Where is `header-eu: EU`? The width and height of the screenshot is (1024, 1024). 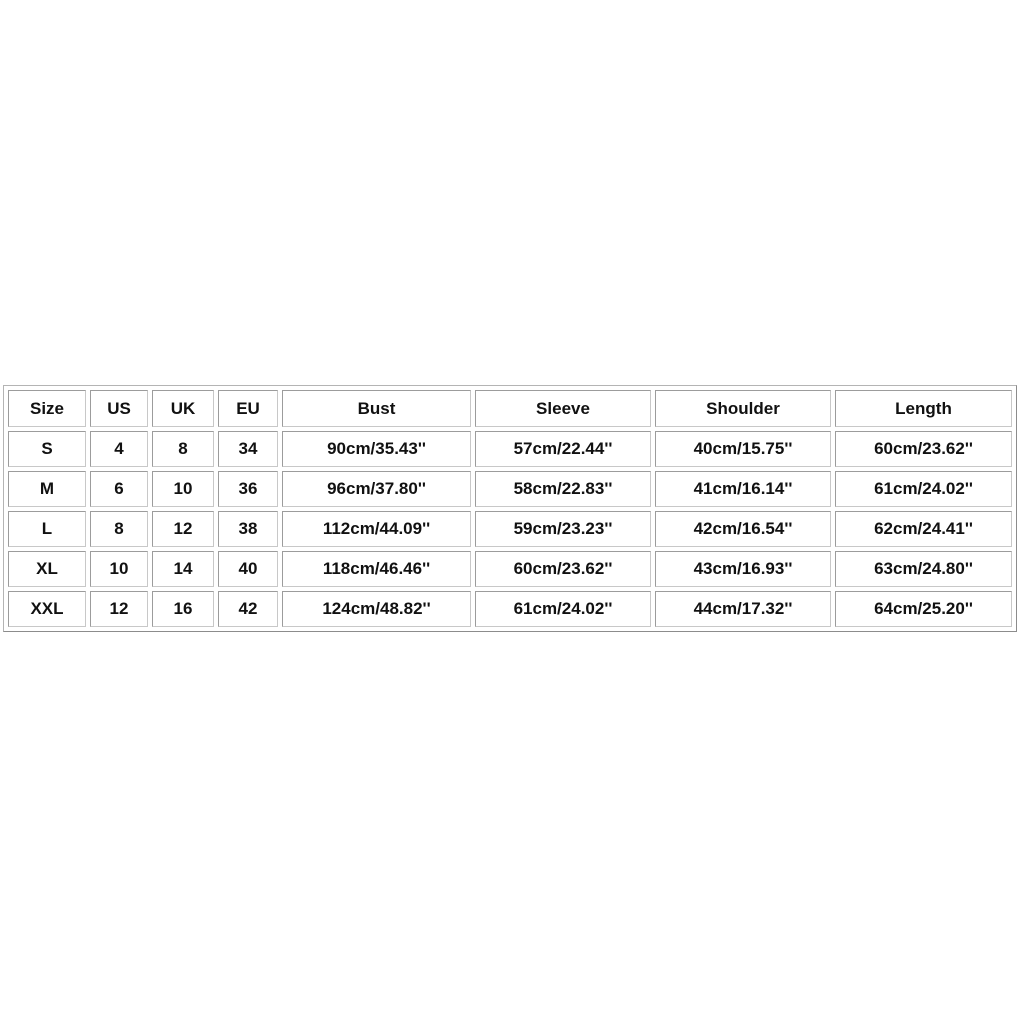
header-eu: EU is located at coordinates (248, 408).